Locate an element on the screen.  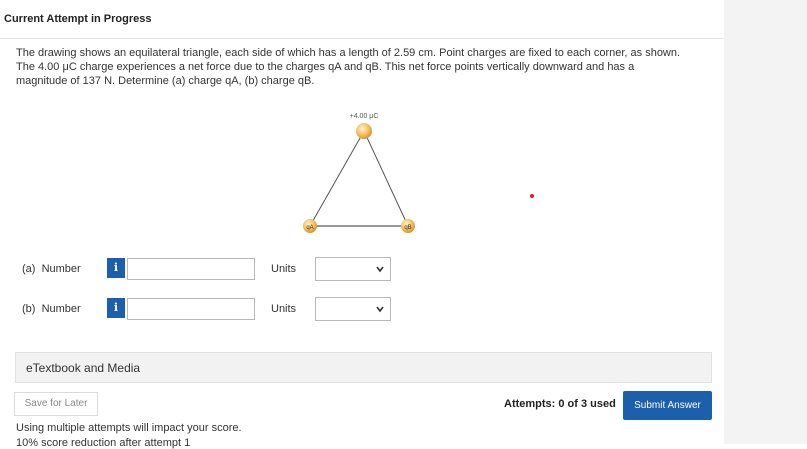
units-select-a is located at coordinates (353, 269).